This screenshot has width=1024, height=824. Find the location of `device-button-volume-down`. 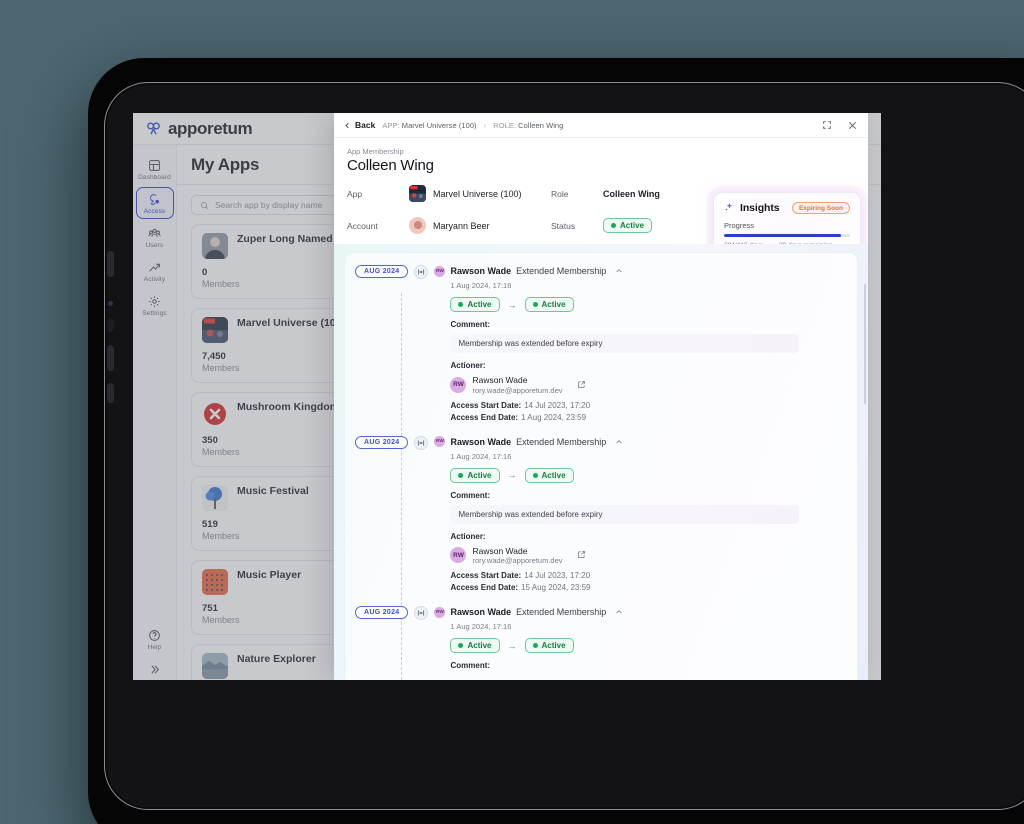

device-button-volume-down is located at coordinates (110, 393).